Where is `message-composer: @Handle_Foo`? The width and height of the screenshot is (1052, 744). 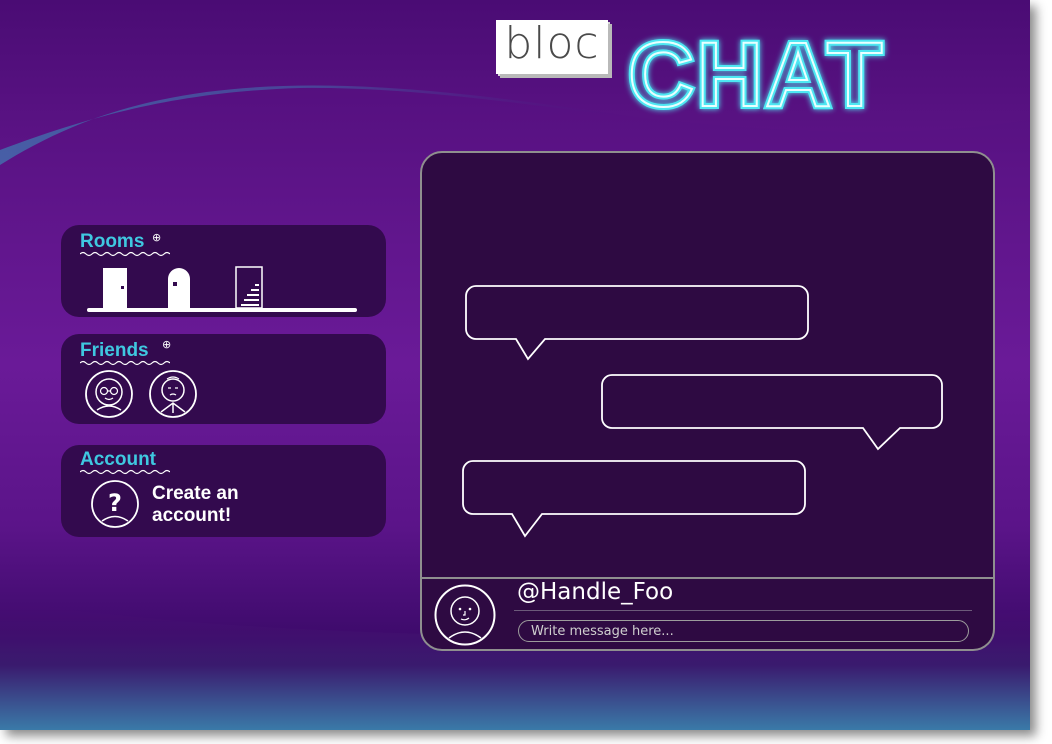 message-composer: @Handle_Foo is located at coordinates (707, 613).